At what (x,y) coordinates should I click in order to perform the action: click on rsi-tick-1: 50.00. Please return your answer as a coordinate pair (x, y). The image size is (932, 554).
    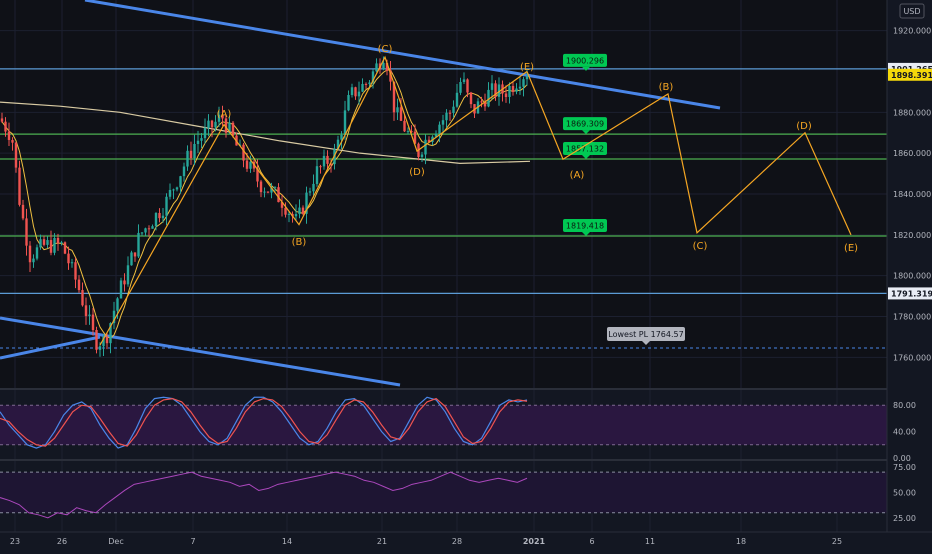
    Looking at the image, I should click on (904, 492).